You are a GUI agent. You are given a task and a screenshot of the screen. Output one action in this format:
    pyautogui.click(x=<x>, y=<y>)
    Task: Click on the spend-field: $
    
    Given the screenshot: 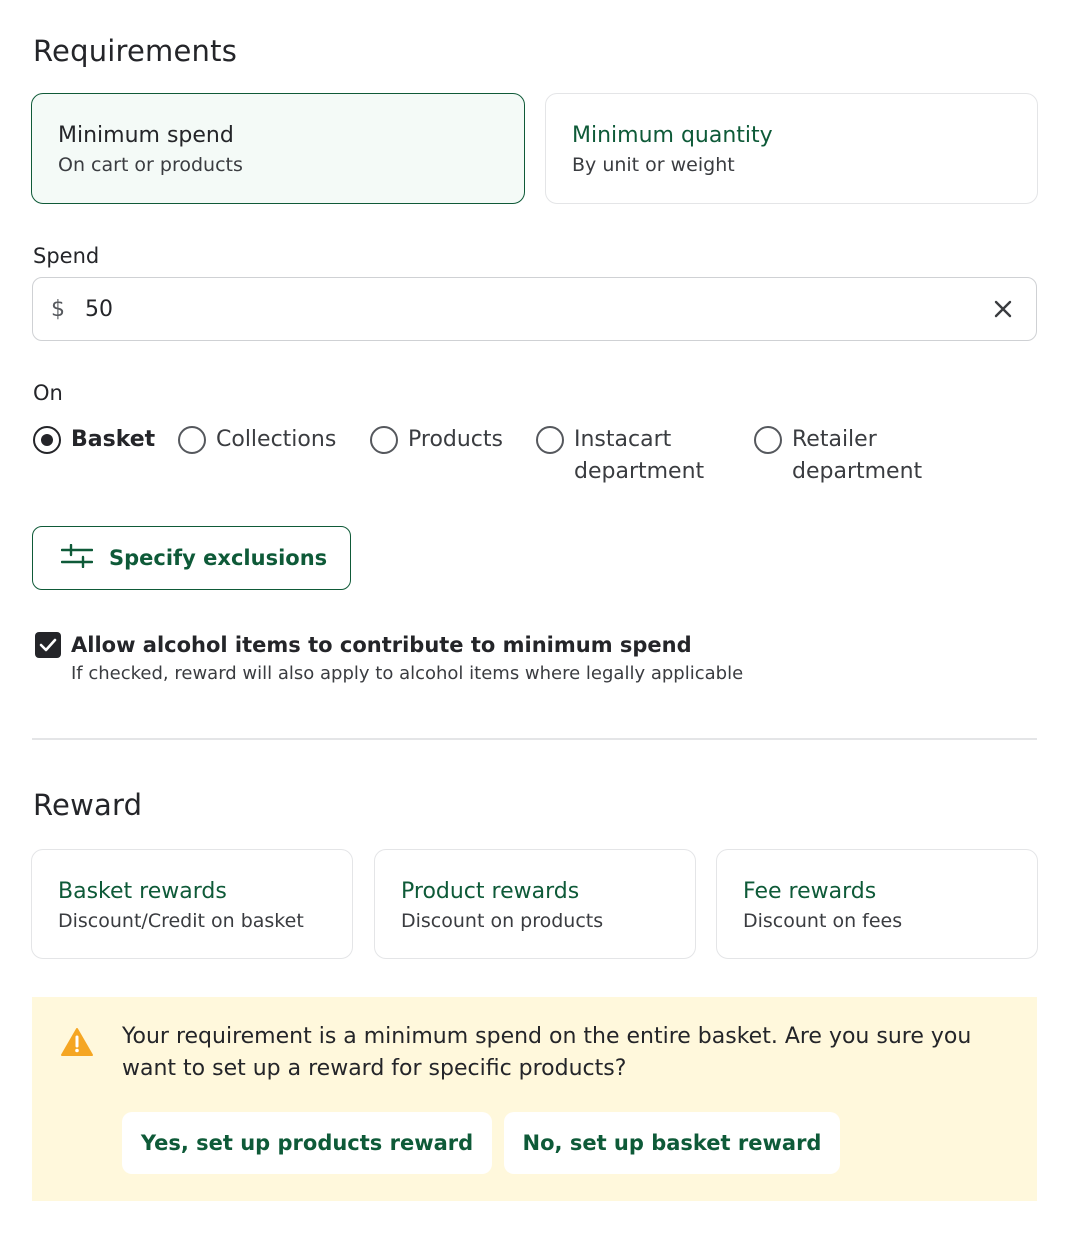 What is the action you would take?
    pyautogui.click(x=534, y=309)
    